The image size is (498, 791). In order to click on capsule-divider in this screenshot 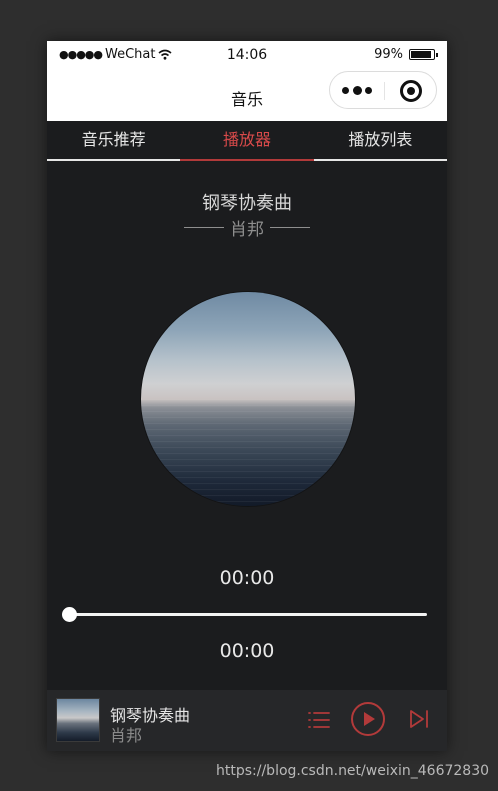, I will do `click(384, 91)`.